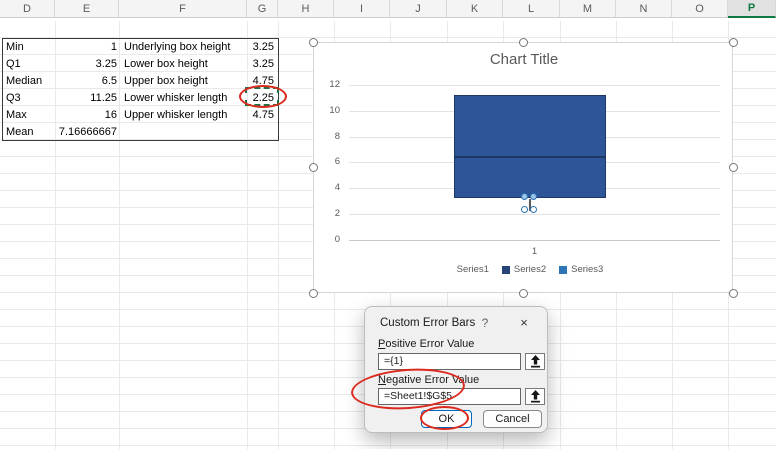  What do you see at coordinates (426, 344) in the screenshot?
I see `positive-error-value-label: Positive Error Value` at bounding box center [426, 344].